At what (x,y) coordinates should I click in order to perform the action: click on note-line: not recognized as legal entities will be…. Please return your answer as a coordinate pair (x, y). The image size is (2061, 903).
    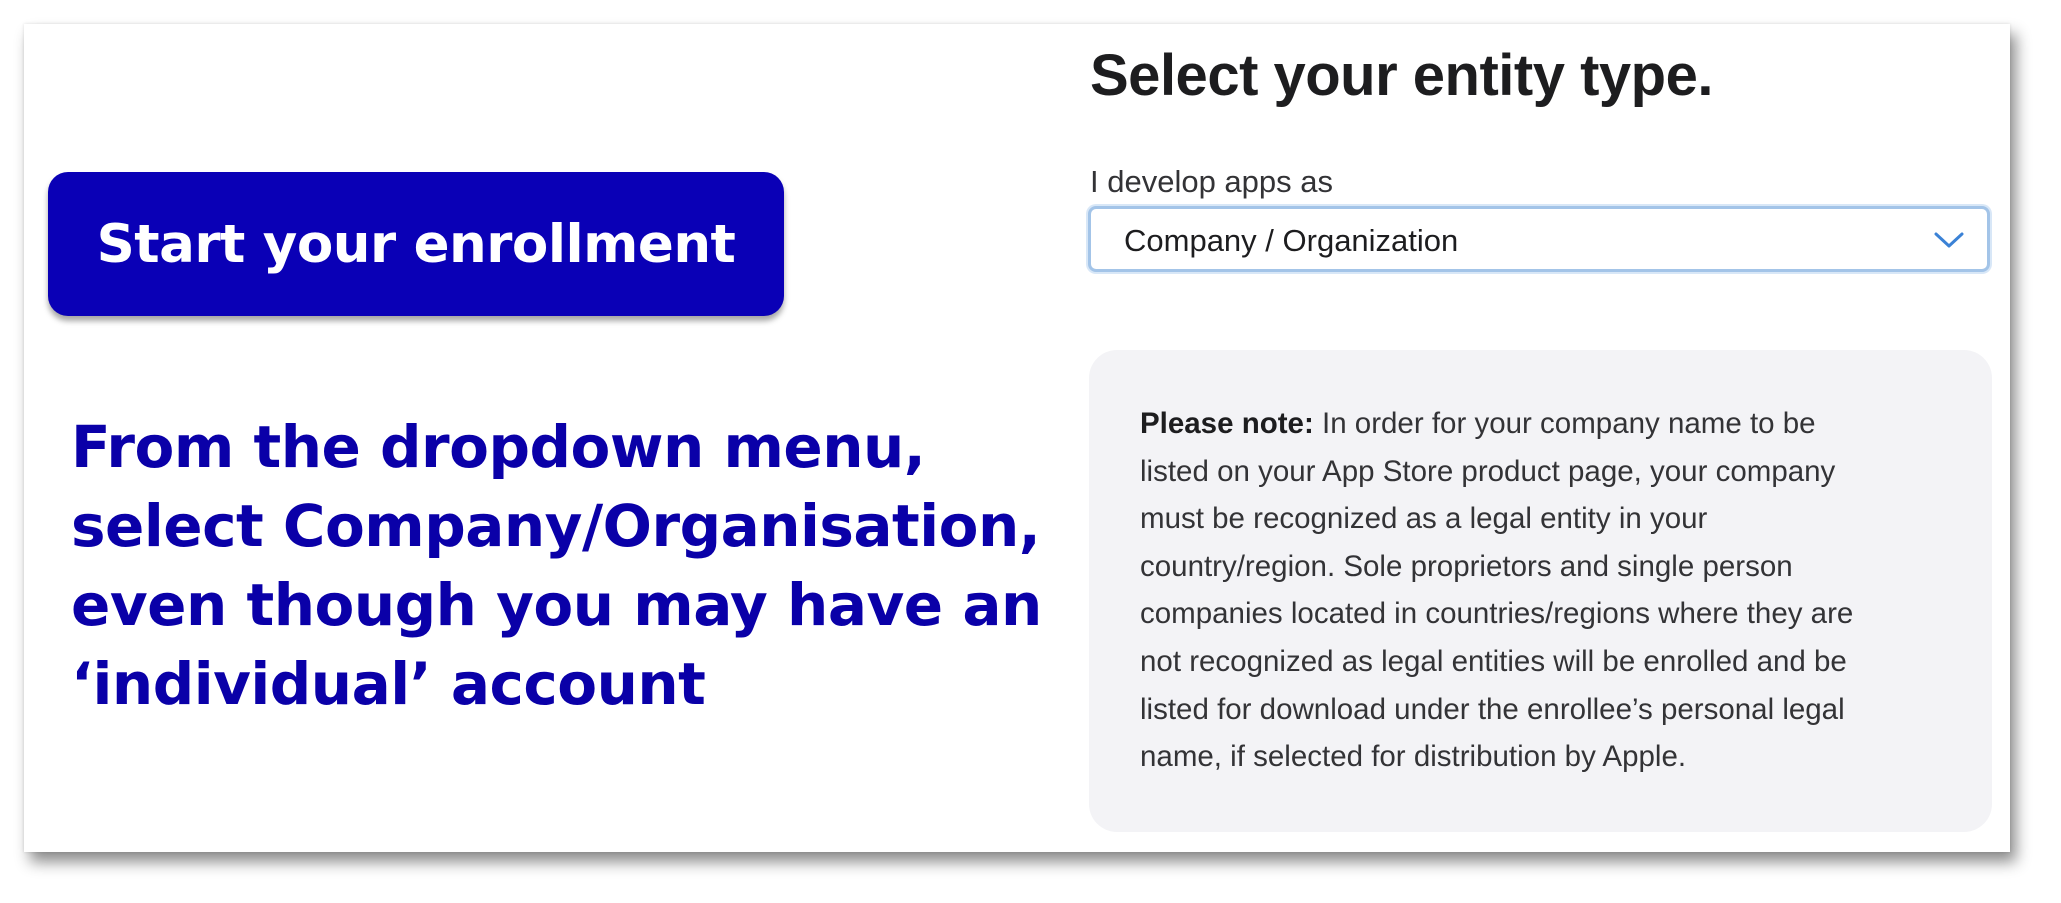
    Looking at the image, I should click on (1493, 661).